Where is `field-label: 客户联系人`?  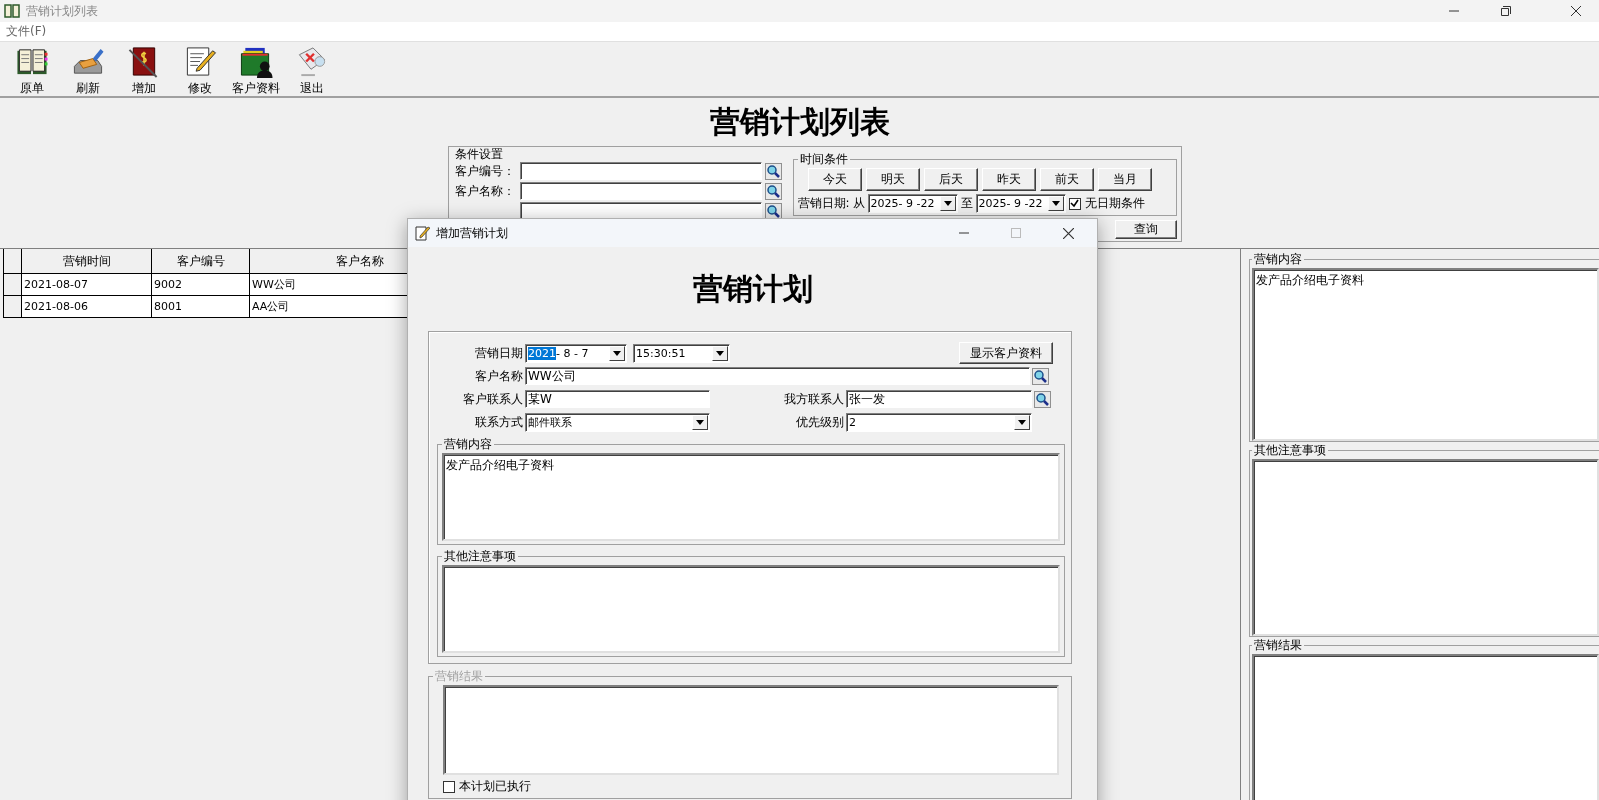
field-label: 客户联系人 is located at coordinates (492, 399).